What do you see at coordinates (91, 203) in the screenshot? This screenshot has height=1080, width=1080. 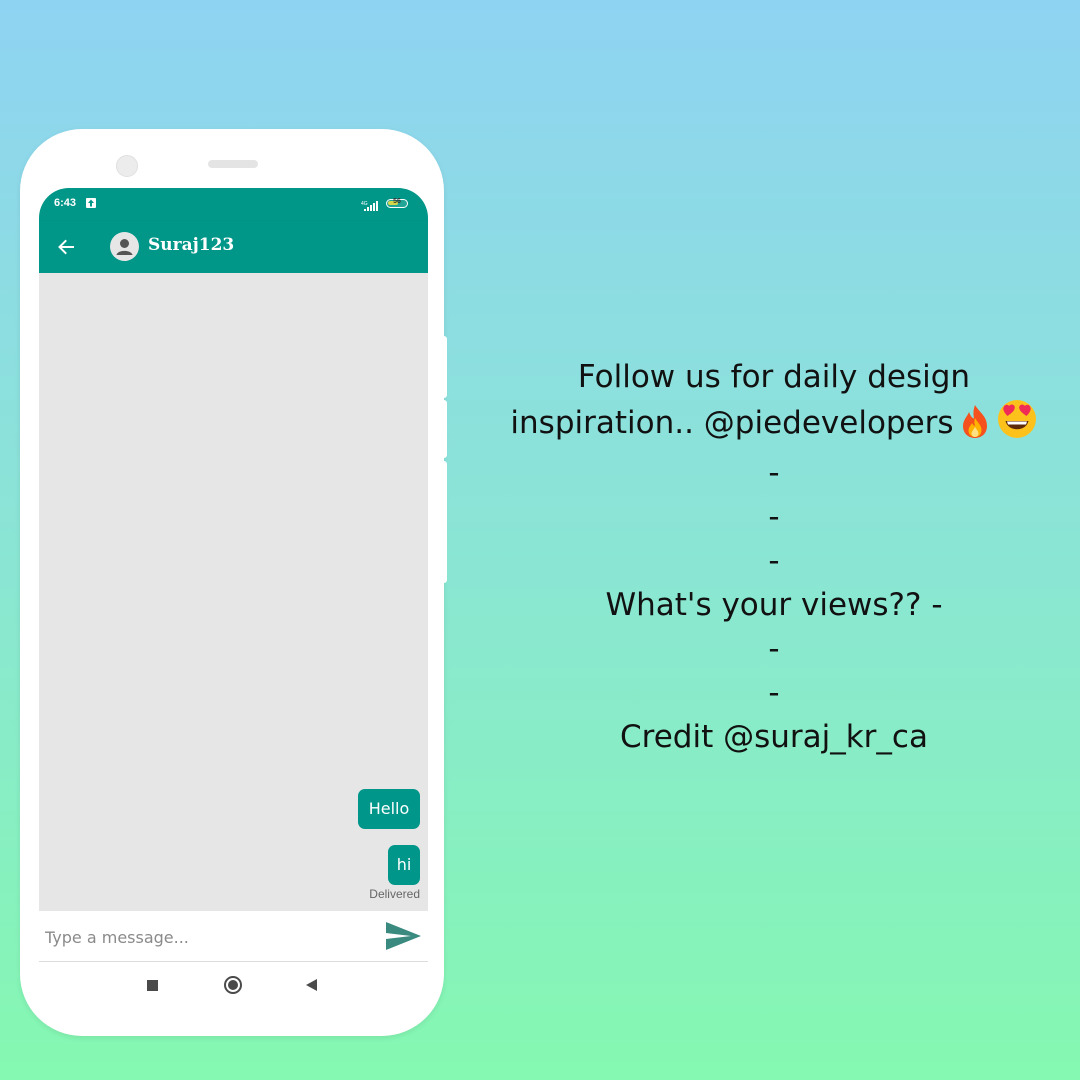 I see `upload-icon` at bounding box center [91, 203].